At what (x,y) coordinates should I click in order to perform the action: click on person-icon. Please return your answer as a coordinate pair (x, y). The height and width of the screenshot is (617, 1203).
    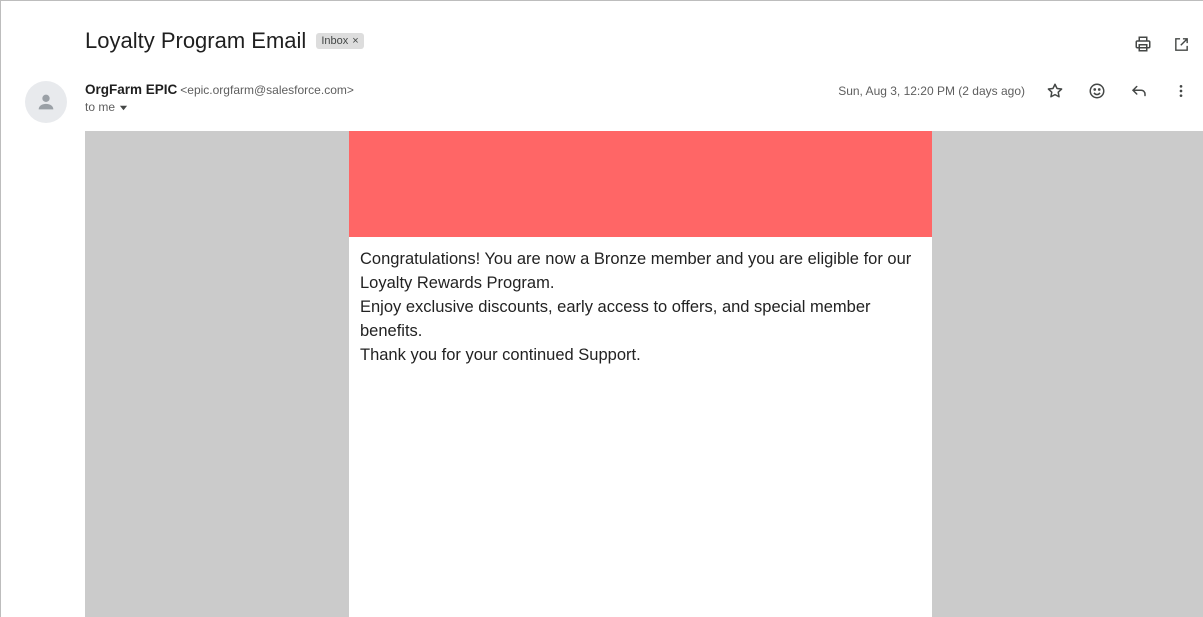
    Looking at the image, I should click on (46, 102).